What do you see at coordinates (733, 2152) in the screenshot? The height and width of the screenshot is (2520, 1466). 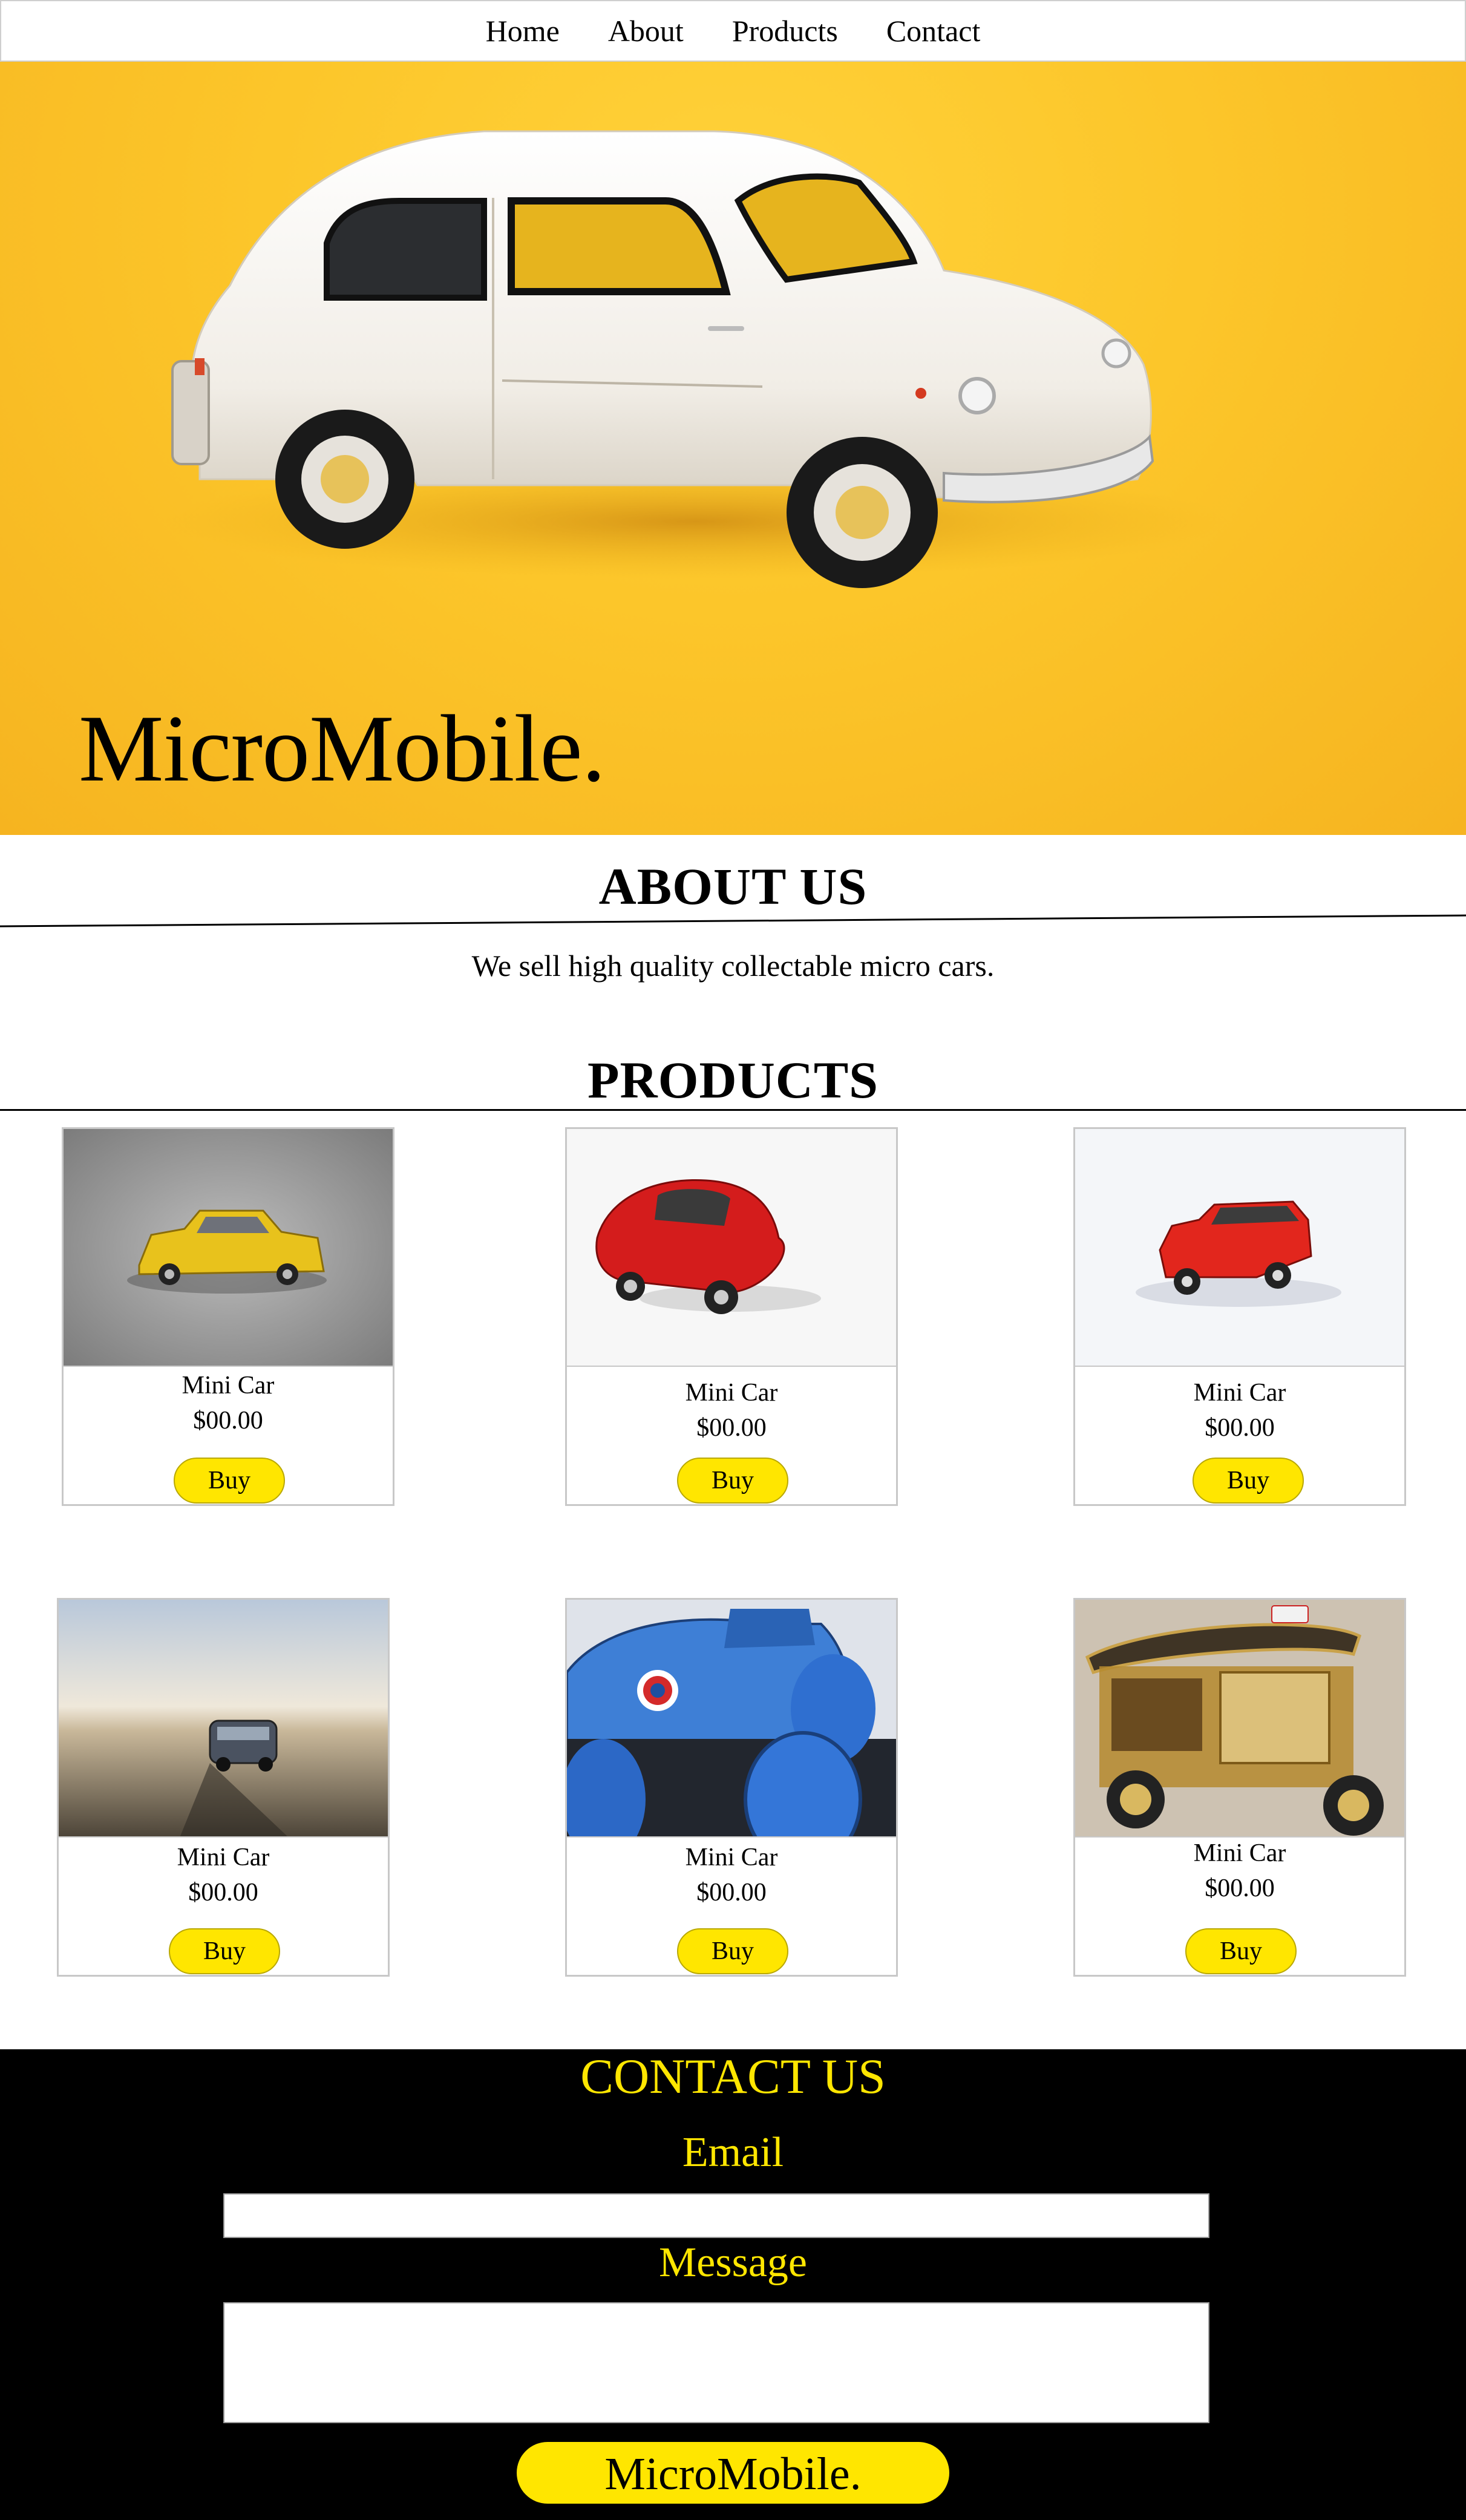 I see `email-label: Email` at bounding box center [733, 2152].